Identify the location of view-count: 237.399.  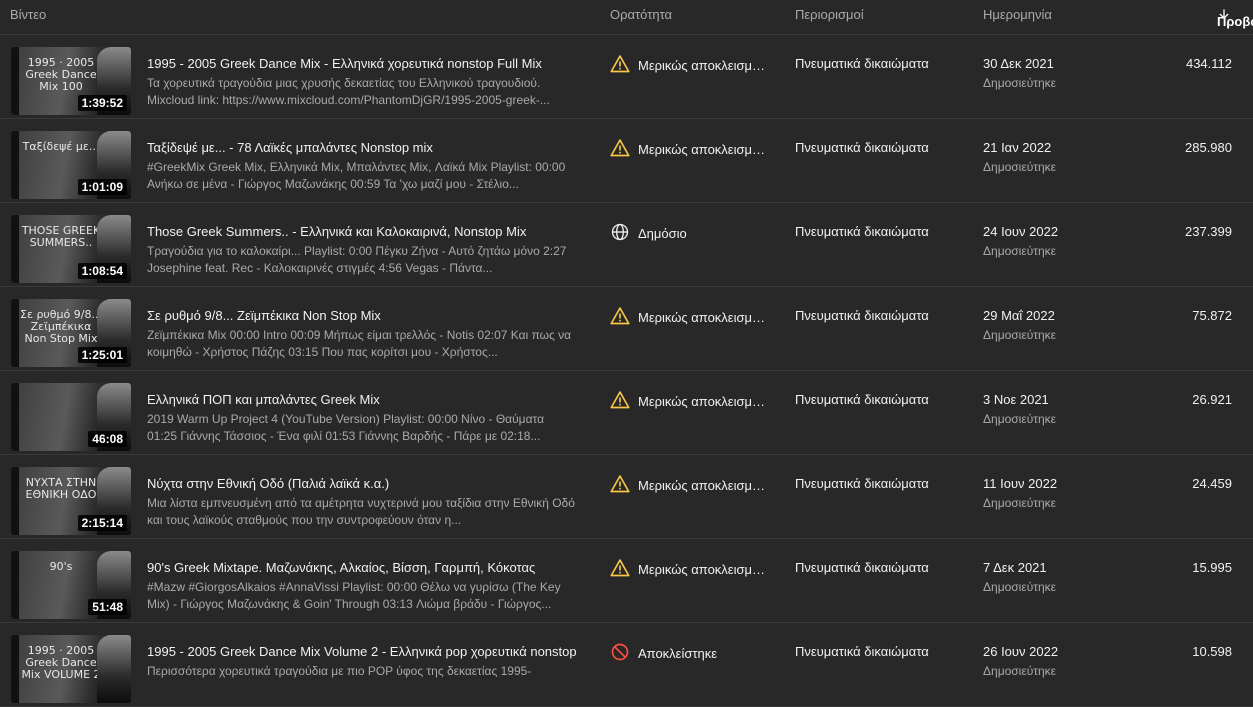
(1208, 231).